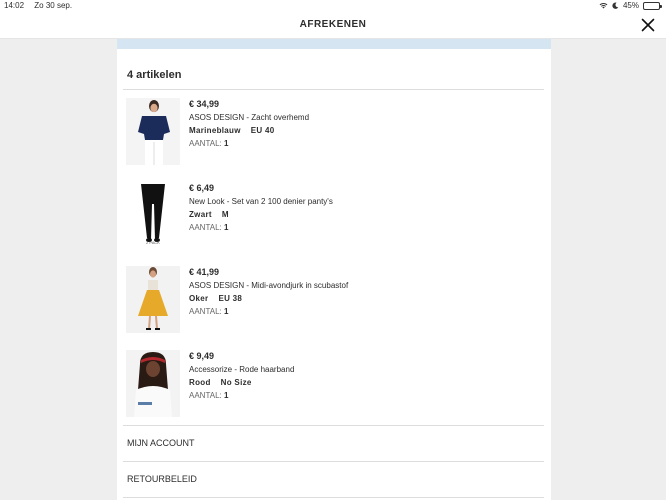  Describe the element at coordinates (53, 5) in the screenshot. I see `status-date: Zo 30 sep.` at that location.